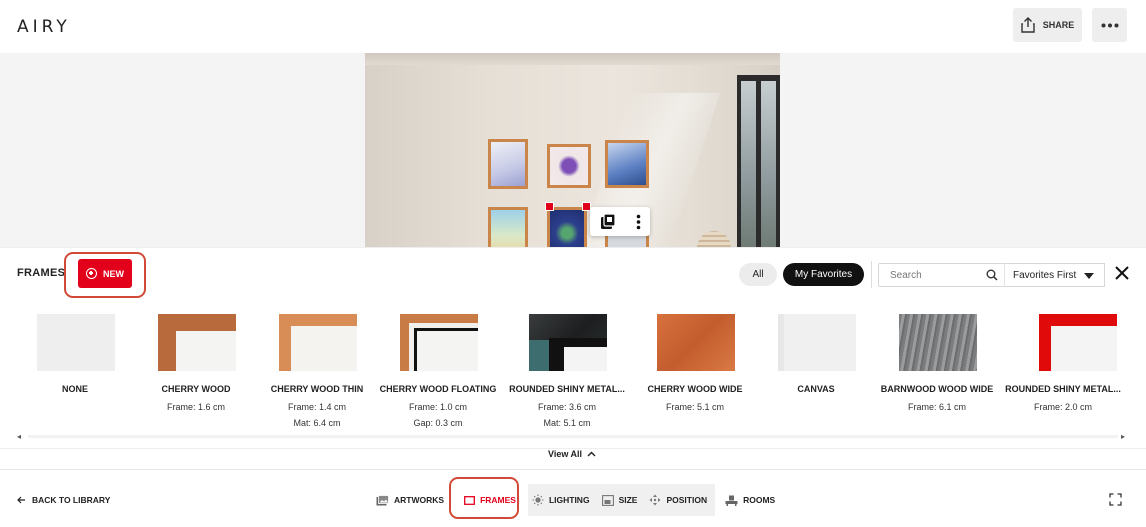 The width and height of the screenshot is (1146, 527). I want to click on room-ceiling, so click(572, 59).